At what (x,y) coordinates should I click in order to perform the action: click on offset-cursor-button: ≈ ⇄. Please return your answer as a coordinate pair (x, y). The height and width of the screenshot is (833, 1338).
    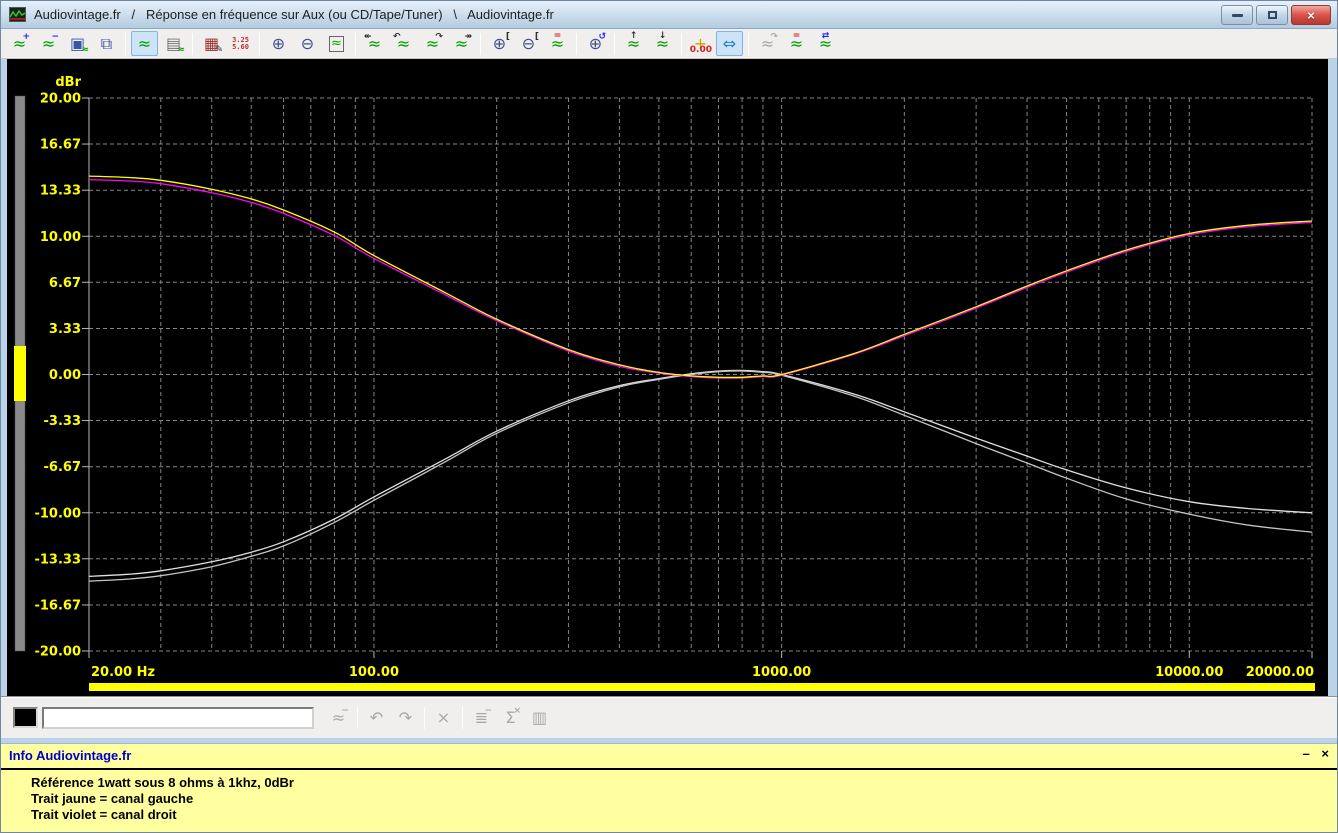
    Looking at the image, I should click on (825, 43).